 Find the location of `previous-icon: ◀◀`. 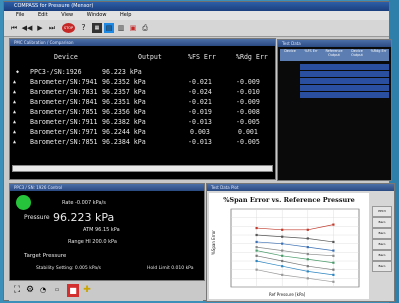

previous-icon: ◀◀ is located at coordinates (27, 28).